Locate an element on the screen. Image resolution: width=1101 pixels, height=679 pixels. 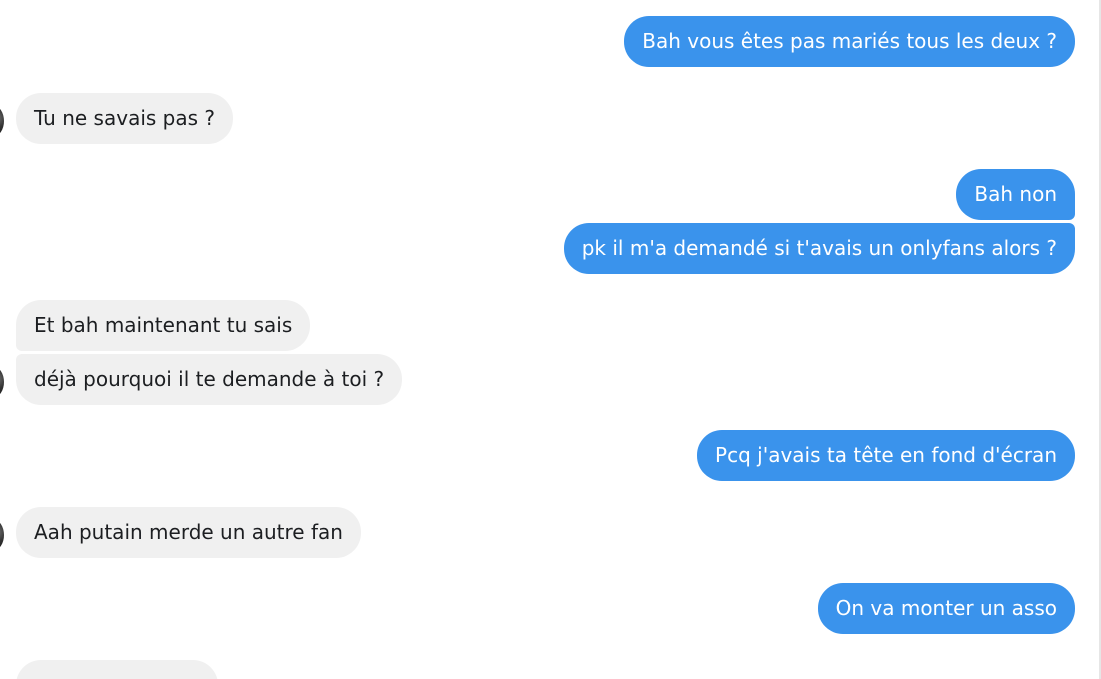
incoming-message is located at coordinates (117, 669).